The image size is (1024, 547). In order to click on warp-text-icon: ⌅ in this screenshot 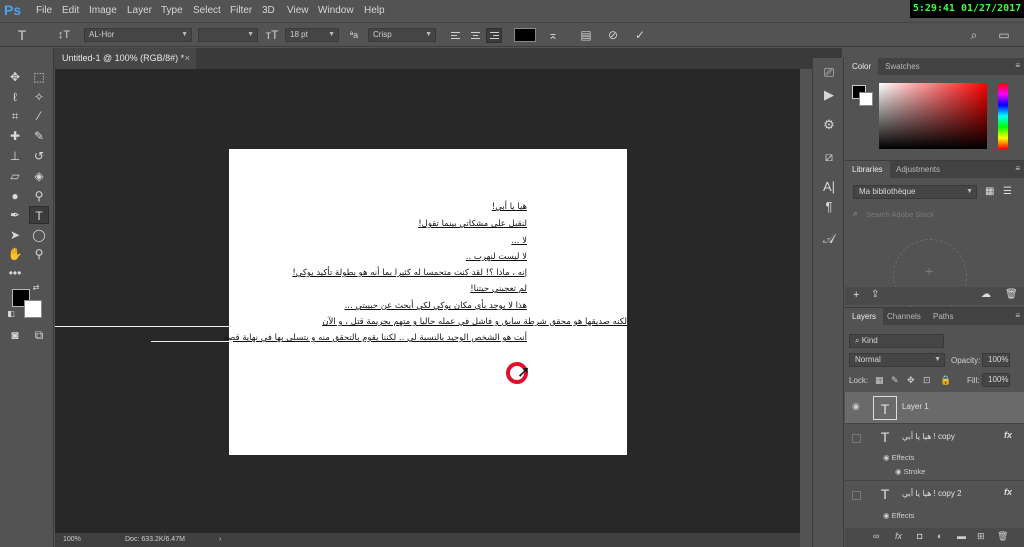, I will do `click(553, 35)`.